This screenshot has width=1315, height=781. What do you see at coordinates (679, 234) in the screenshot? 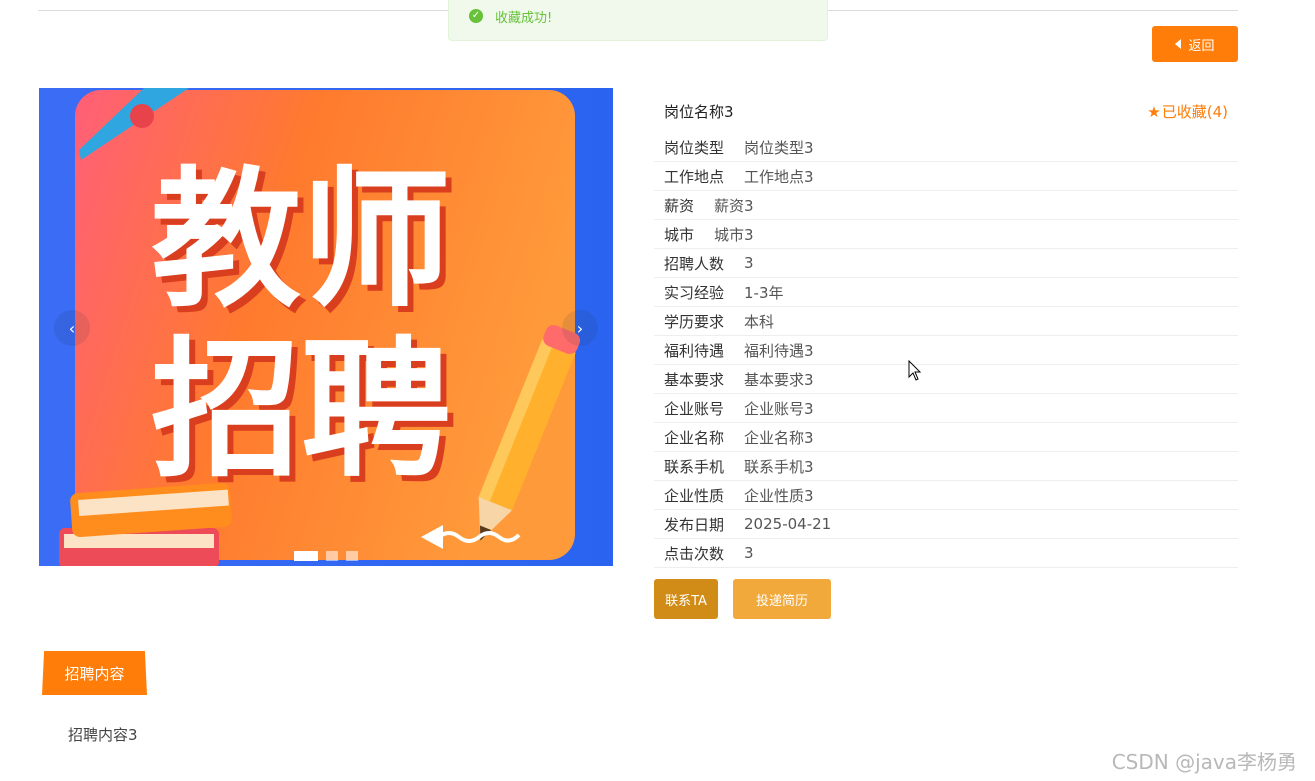
I see `detail-label: 城市` at bounding box center [679, 234].